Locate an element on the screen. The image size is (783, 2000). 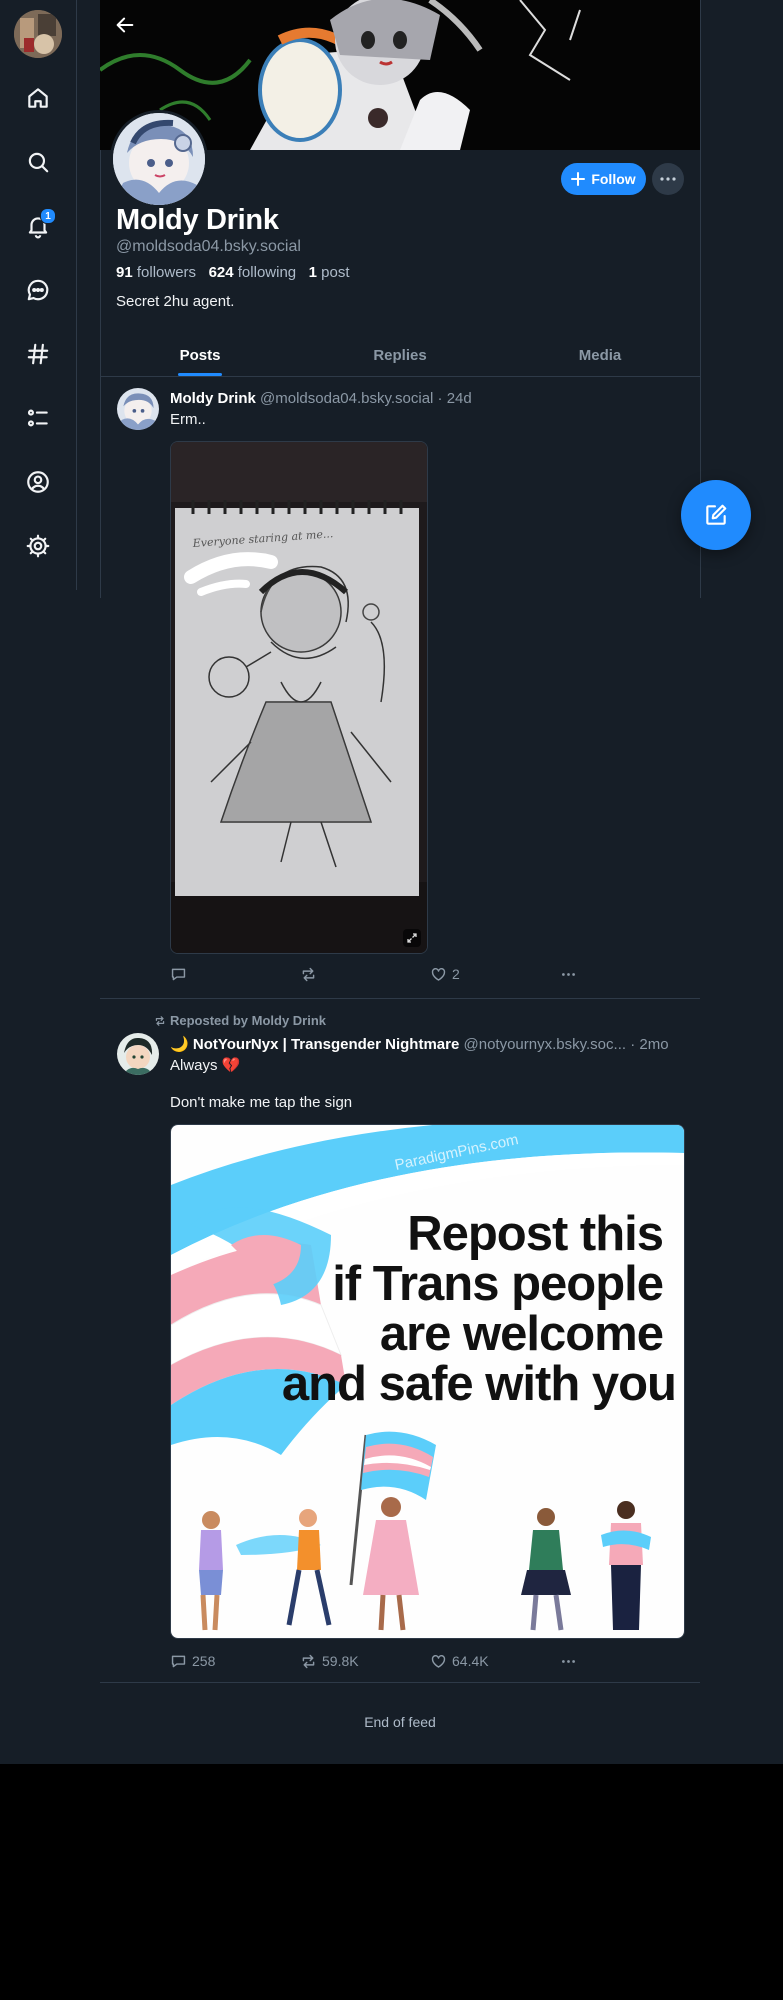
post-text-always: Always is located at coordinates (194, 1065).